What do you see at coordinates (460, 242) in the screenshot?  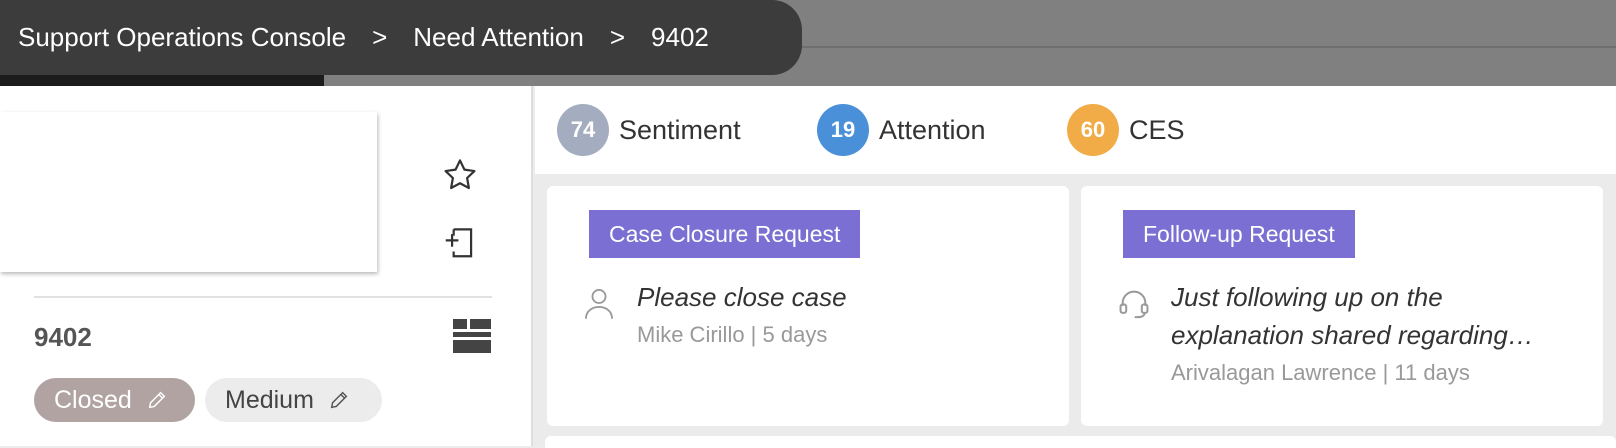 I see `add-to-queue-icon` at bounding box center [460, 242].